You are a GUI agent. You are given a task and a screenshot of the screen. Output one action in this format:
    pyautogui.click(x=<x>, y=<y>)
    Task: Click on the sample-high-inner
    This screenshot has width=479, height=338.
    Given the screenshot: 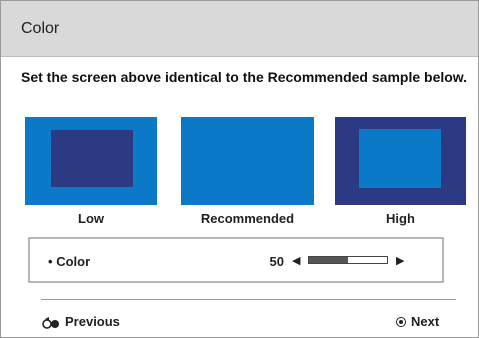 What is the action you would take?
    pyautogui.click(x=400, y=158)
    